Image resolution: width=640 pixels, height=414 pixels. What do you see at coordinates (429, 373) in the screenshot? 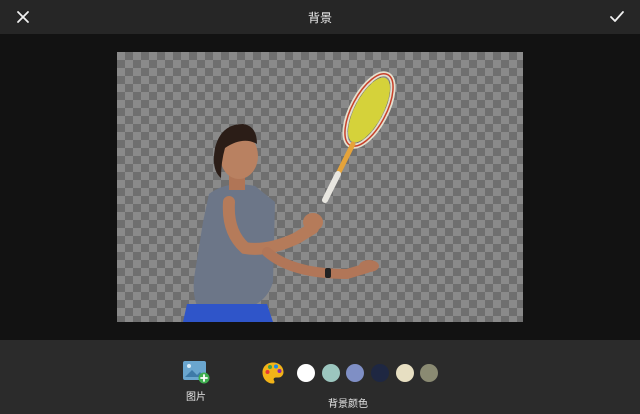
I see `color-swatch-olive` at bounding box center [429, 373].